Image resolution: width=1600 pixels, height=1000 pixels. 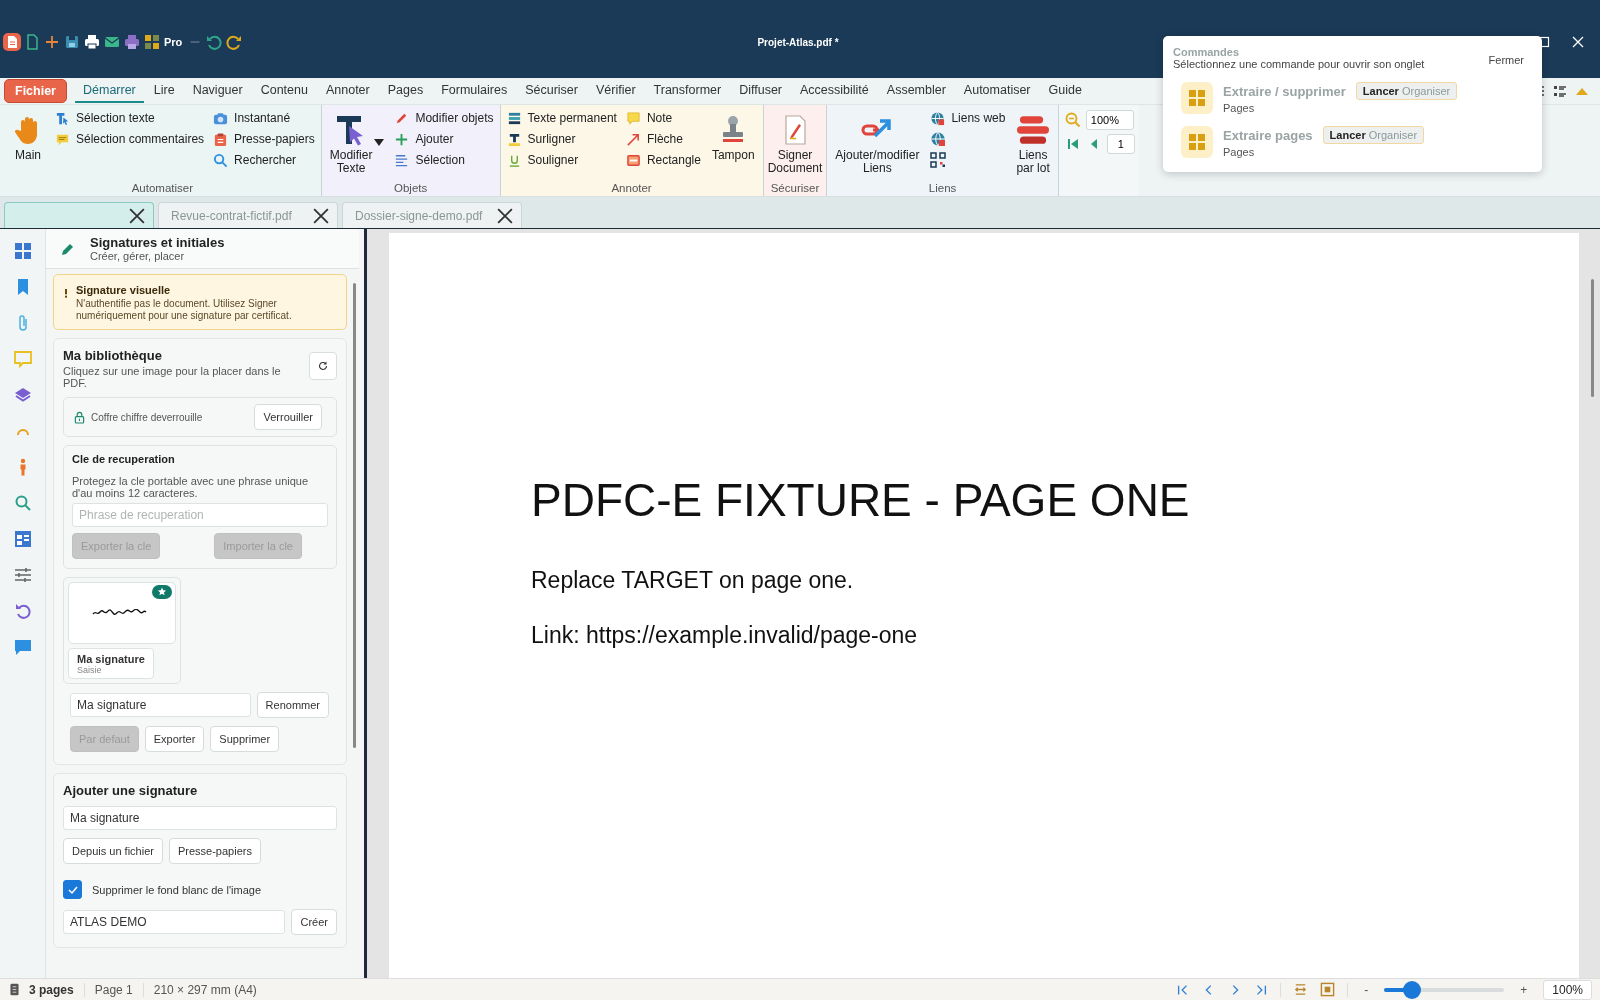 What do you see at coordinates (292, 705) in the screenshot?
I see `rename-button: Renommer` at bounding box center [292, 705].